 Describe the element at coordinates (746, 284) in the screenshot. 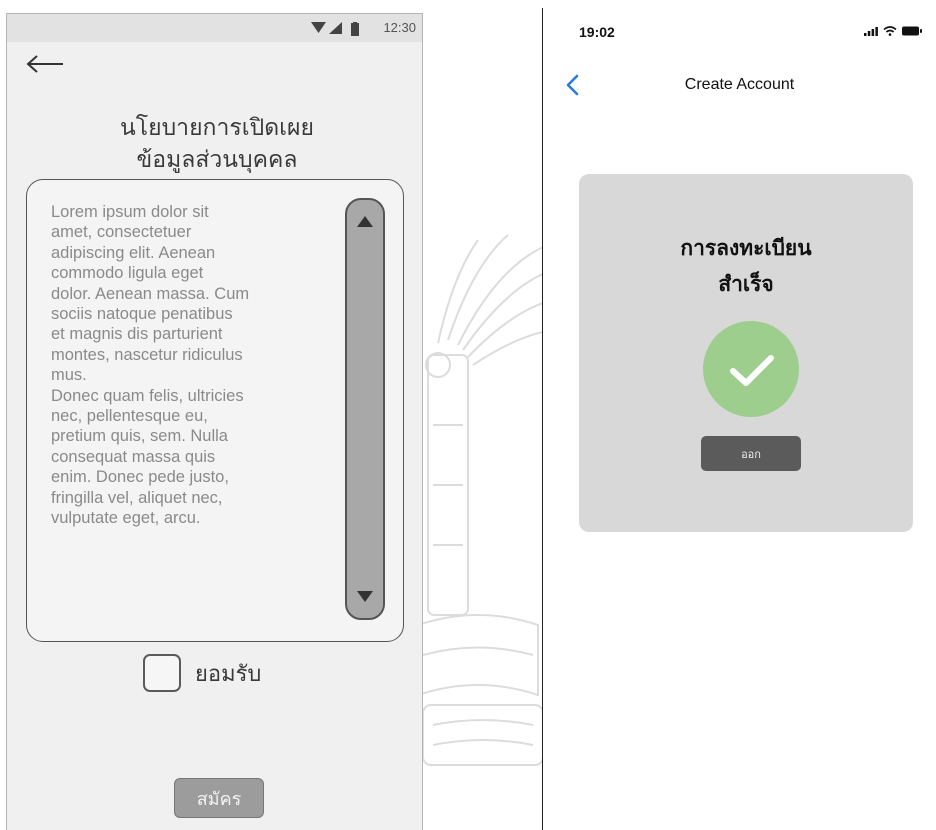

I see `success-line-2: สำเร็จ` at that location.